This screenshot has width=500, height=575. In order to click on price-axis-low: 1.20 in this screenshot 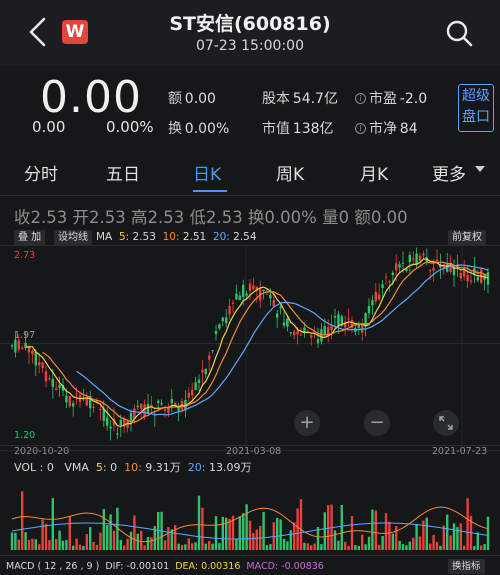, I will do `click(25, 435)`.